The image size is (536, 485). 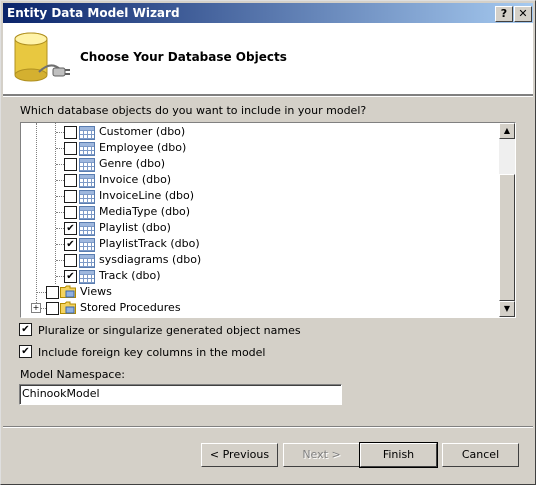 I want to click on previous-button: < Previous, so click(x=239, y=455).